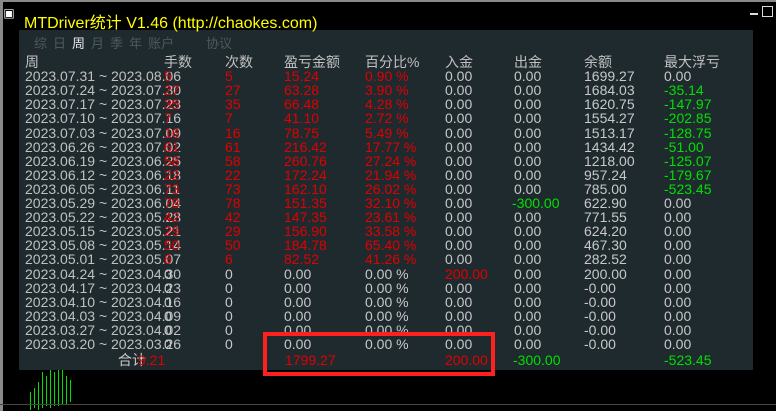 The height and width of the screenshot is (411, 776). What do you see at coordinates (233, 146) in the screenshot?
I see `count-cell: 61` at bounding box center [233, 146].